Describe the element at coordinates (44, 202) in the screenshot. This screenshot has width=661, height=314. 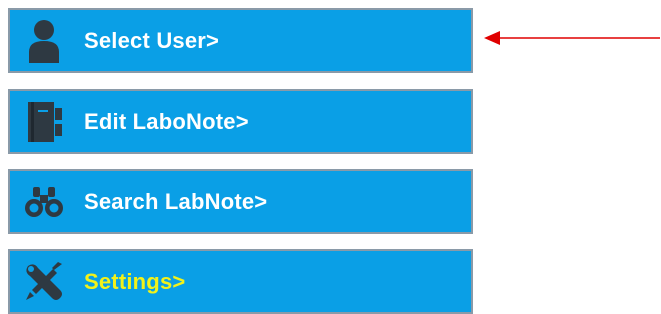
I see `binoculars-icon` at that location.